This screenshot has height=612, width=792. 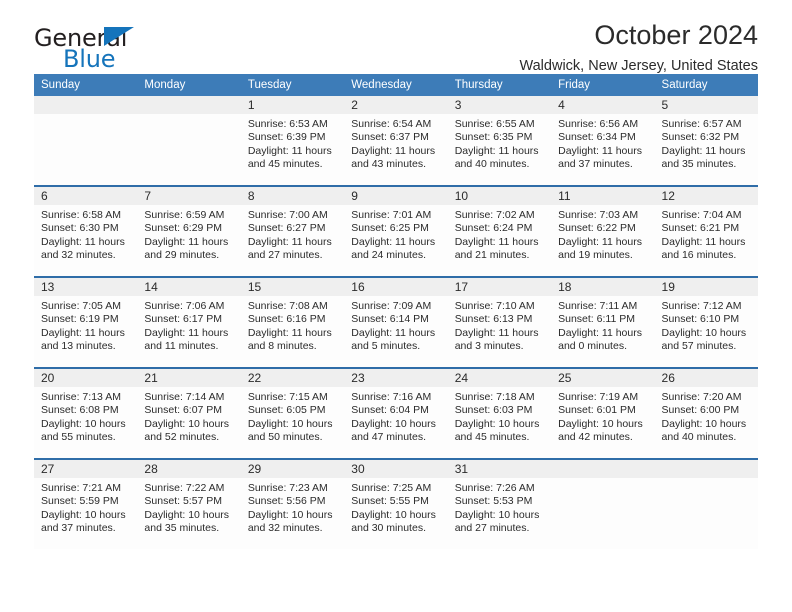 I want to click on sunset-time: Sunset: 6:04 PM, so click(x=390, y=410).